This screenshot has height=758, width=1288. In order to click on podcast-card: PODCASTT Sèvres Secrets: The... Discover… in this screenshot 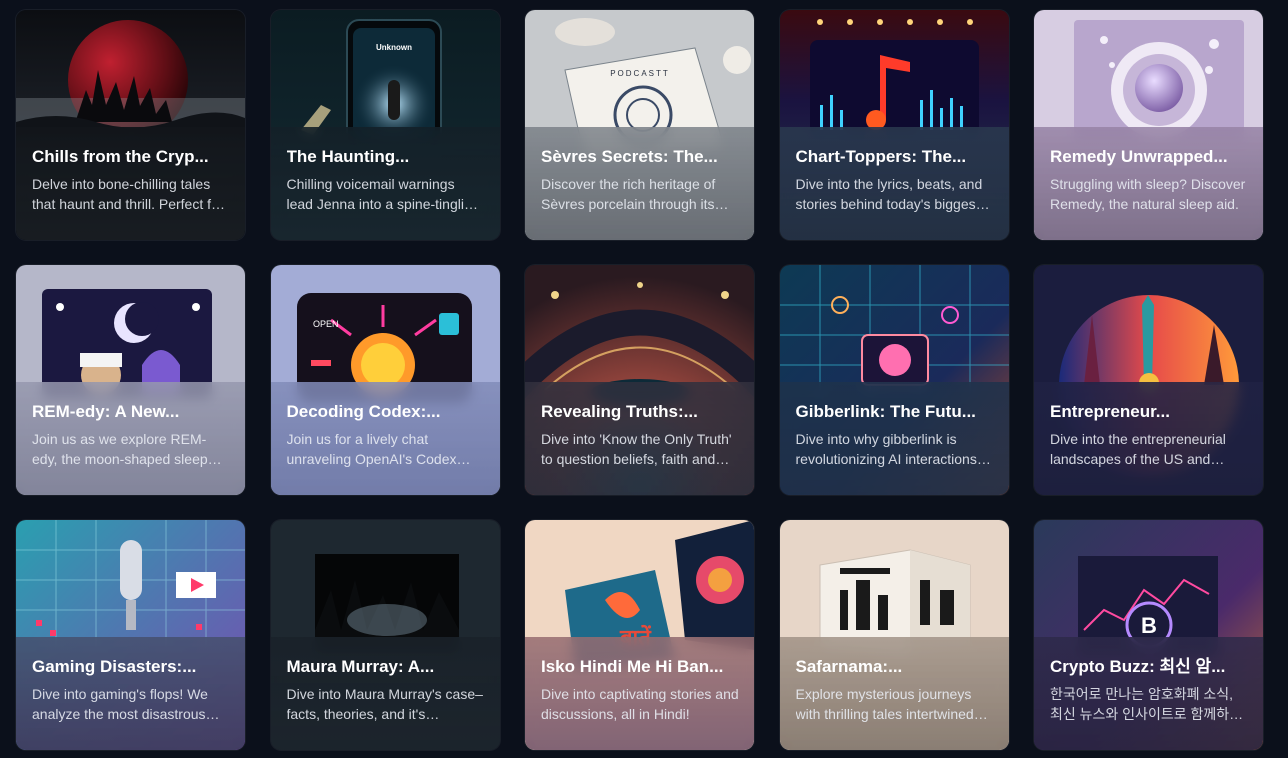, I will do `click(639, 125)`.